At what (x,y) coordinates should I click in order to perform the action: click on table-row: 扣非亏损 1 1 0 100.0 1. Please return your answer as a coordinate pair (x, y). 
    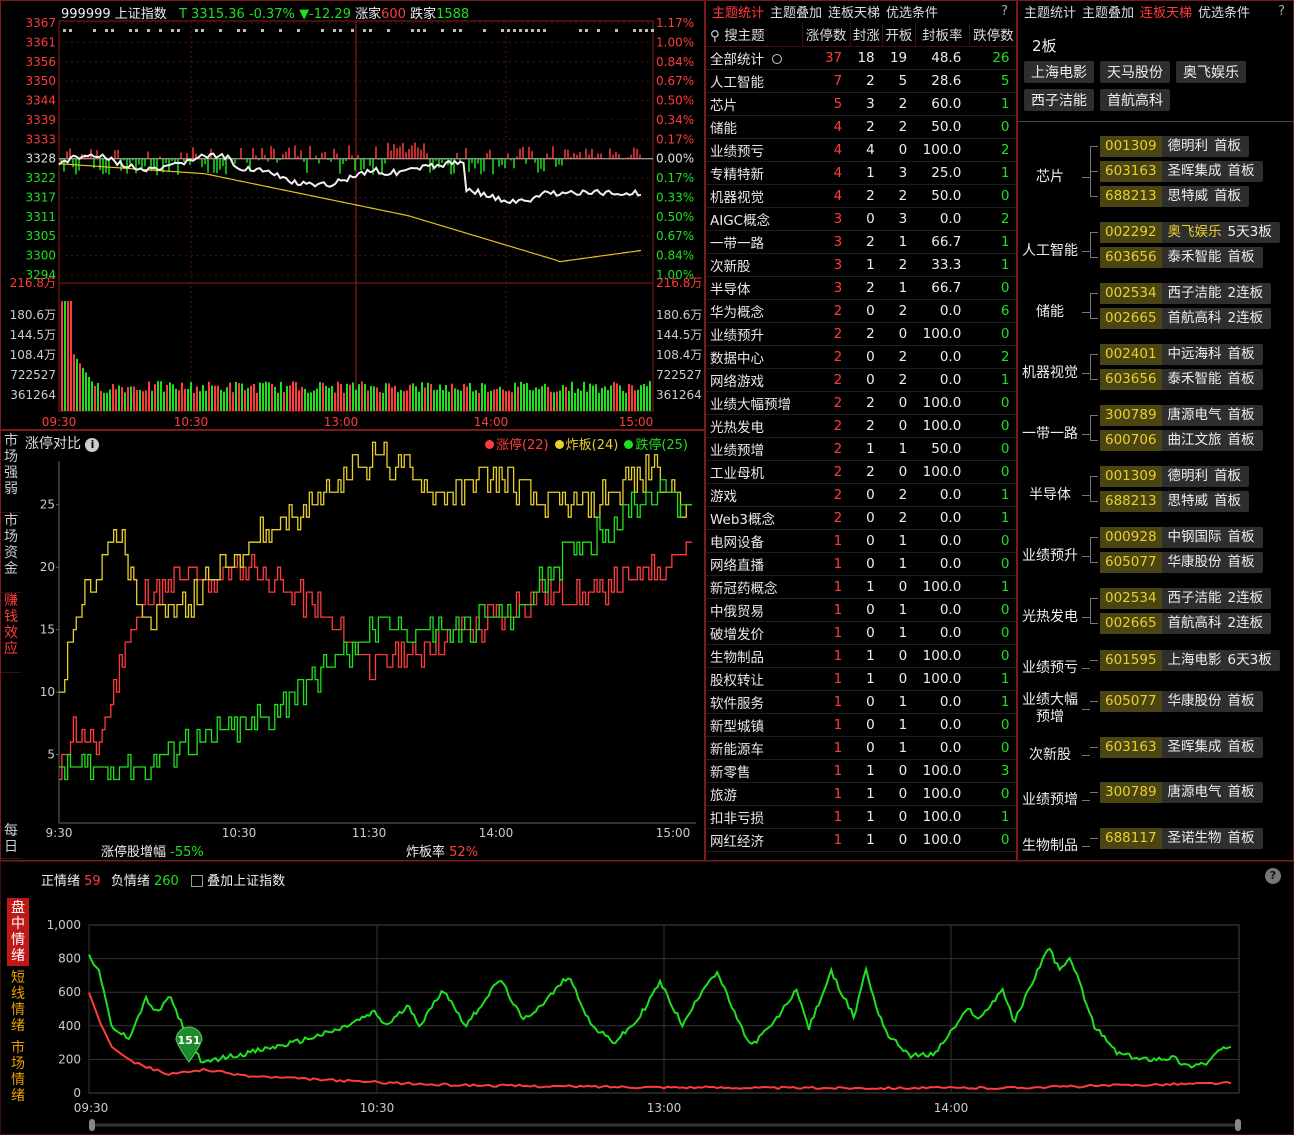
    Looking at the image, I should click on (861, 817).